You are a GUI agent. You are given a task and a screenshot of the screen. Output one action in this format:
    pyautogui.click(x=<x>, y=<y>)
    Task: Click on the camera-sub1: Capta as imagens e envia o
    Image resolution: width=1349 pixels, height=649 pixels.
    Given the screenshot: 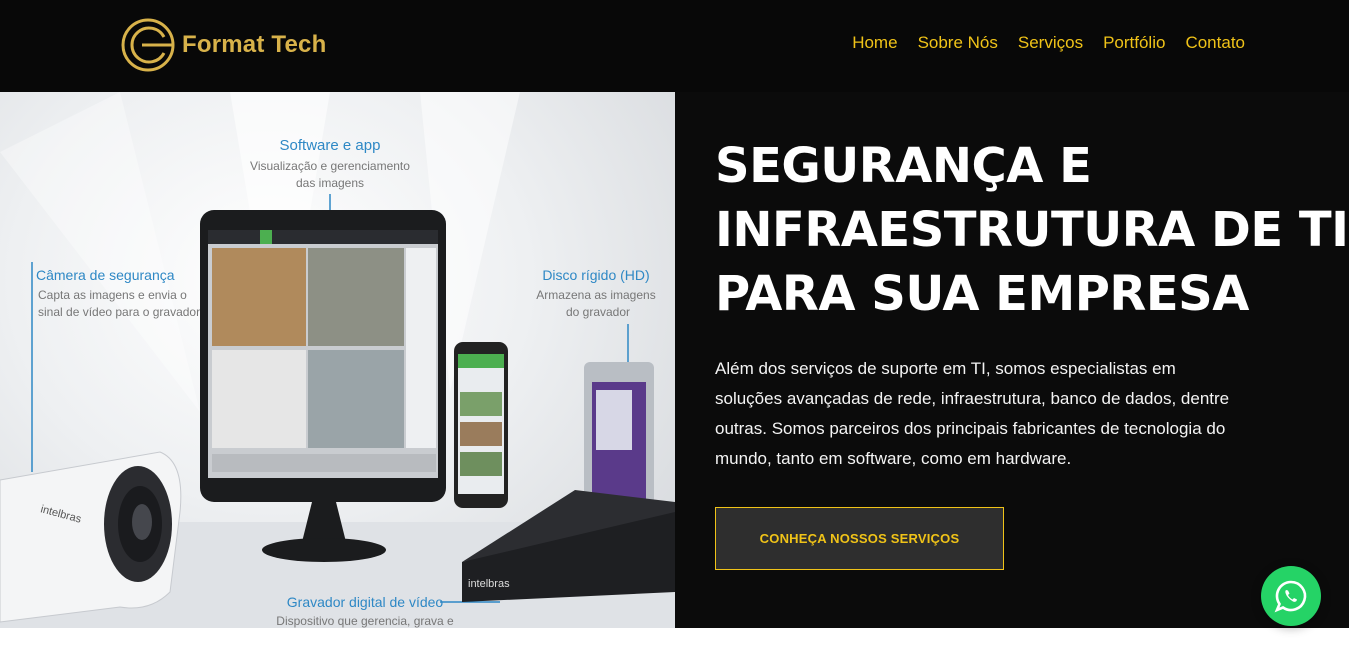 What is the action you would take?
    pyautogui.click(x=112, y=295)
    